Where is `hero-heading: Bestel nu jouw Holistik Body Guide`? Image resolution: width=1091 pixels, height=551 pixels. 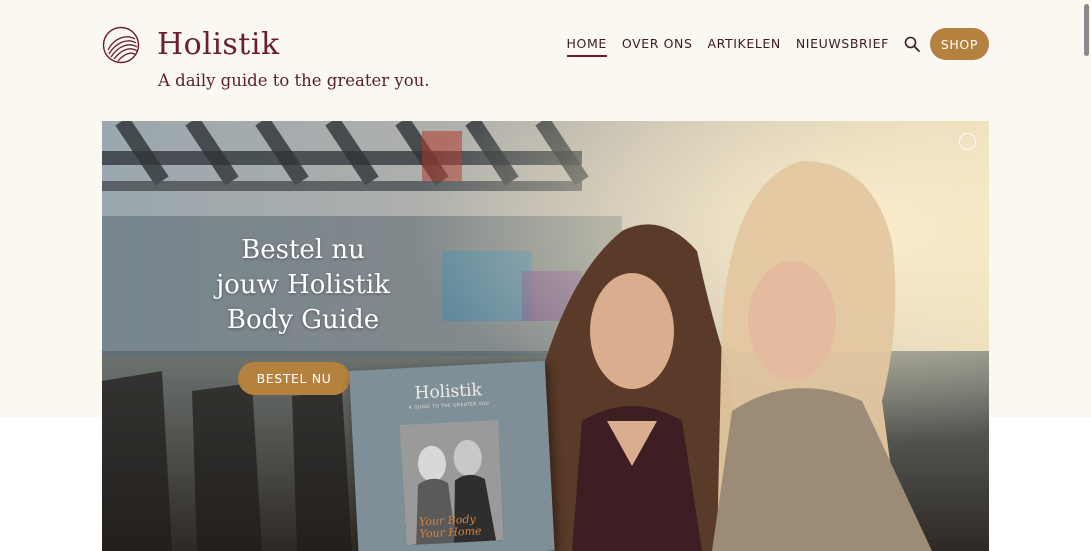 hero-heading: Bestel nu jouw Holistik Body Guide is located at coordinates (303, 285).